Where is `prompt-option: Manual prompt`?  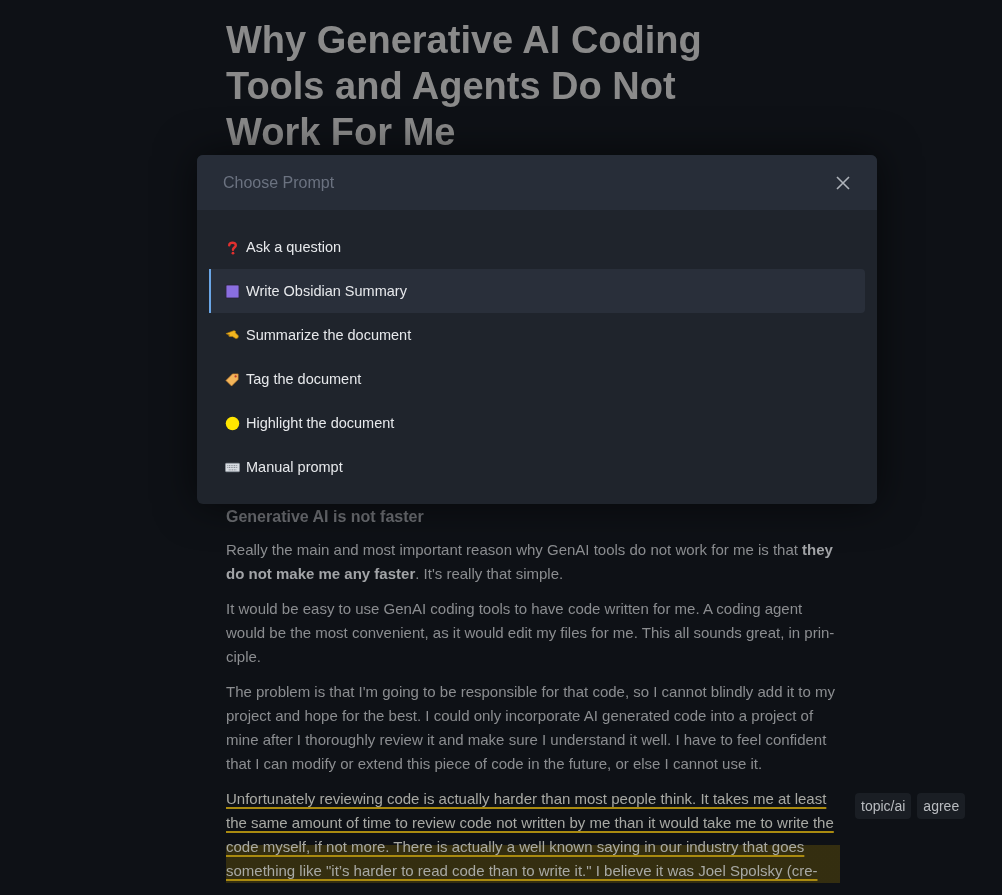
prompt-option: Manual prompt is located at coordinates (537, 467).